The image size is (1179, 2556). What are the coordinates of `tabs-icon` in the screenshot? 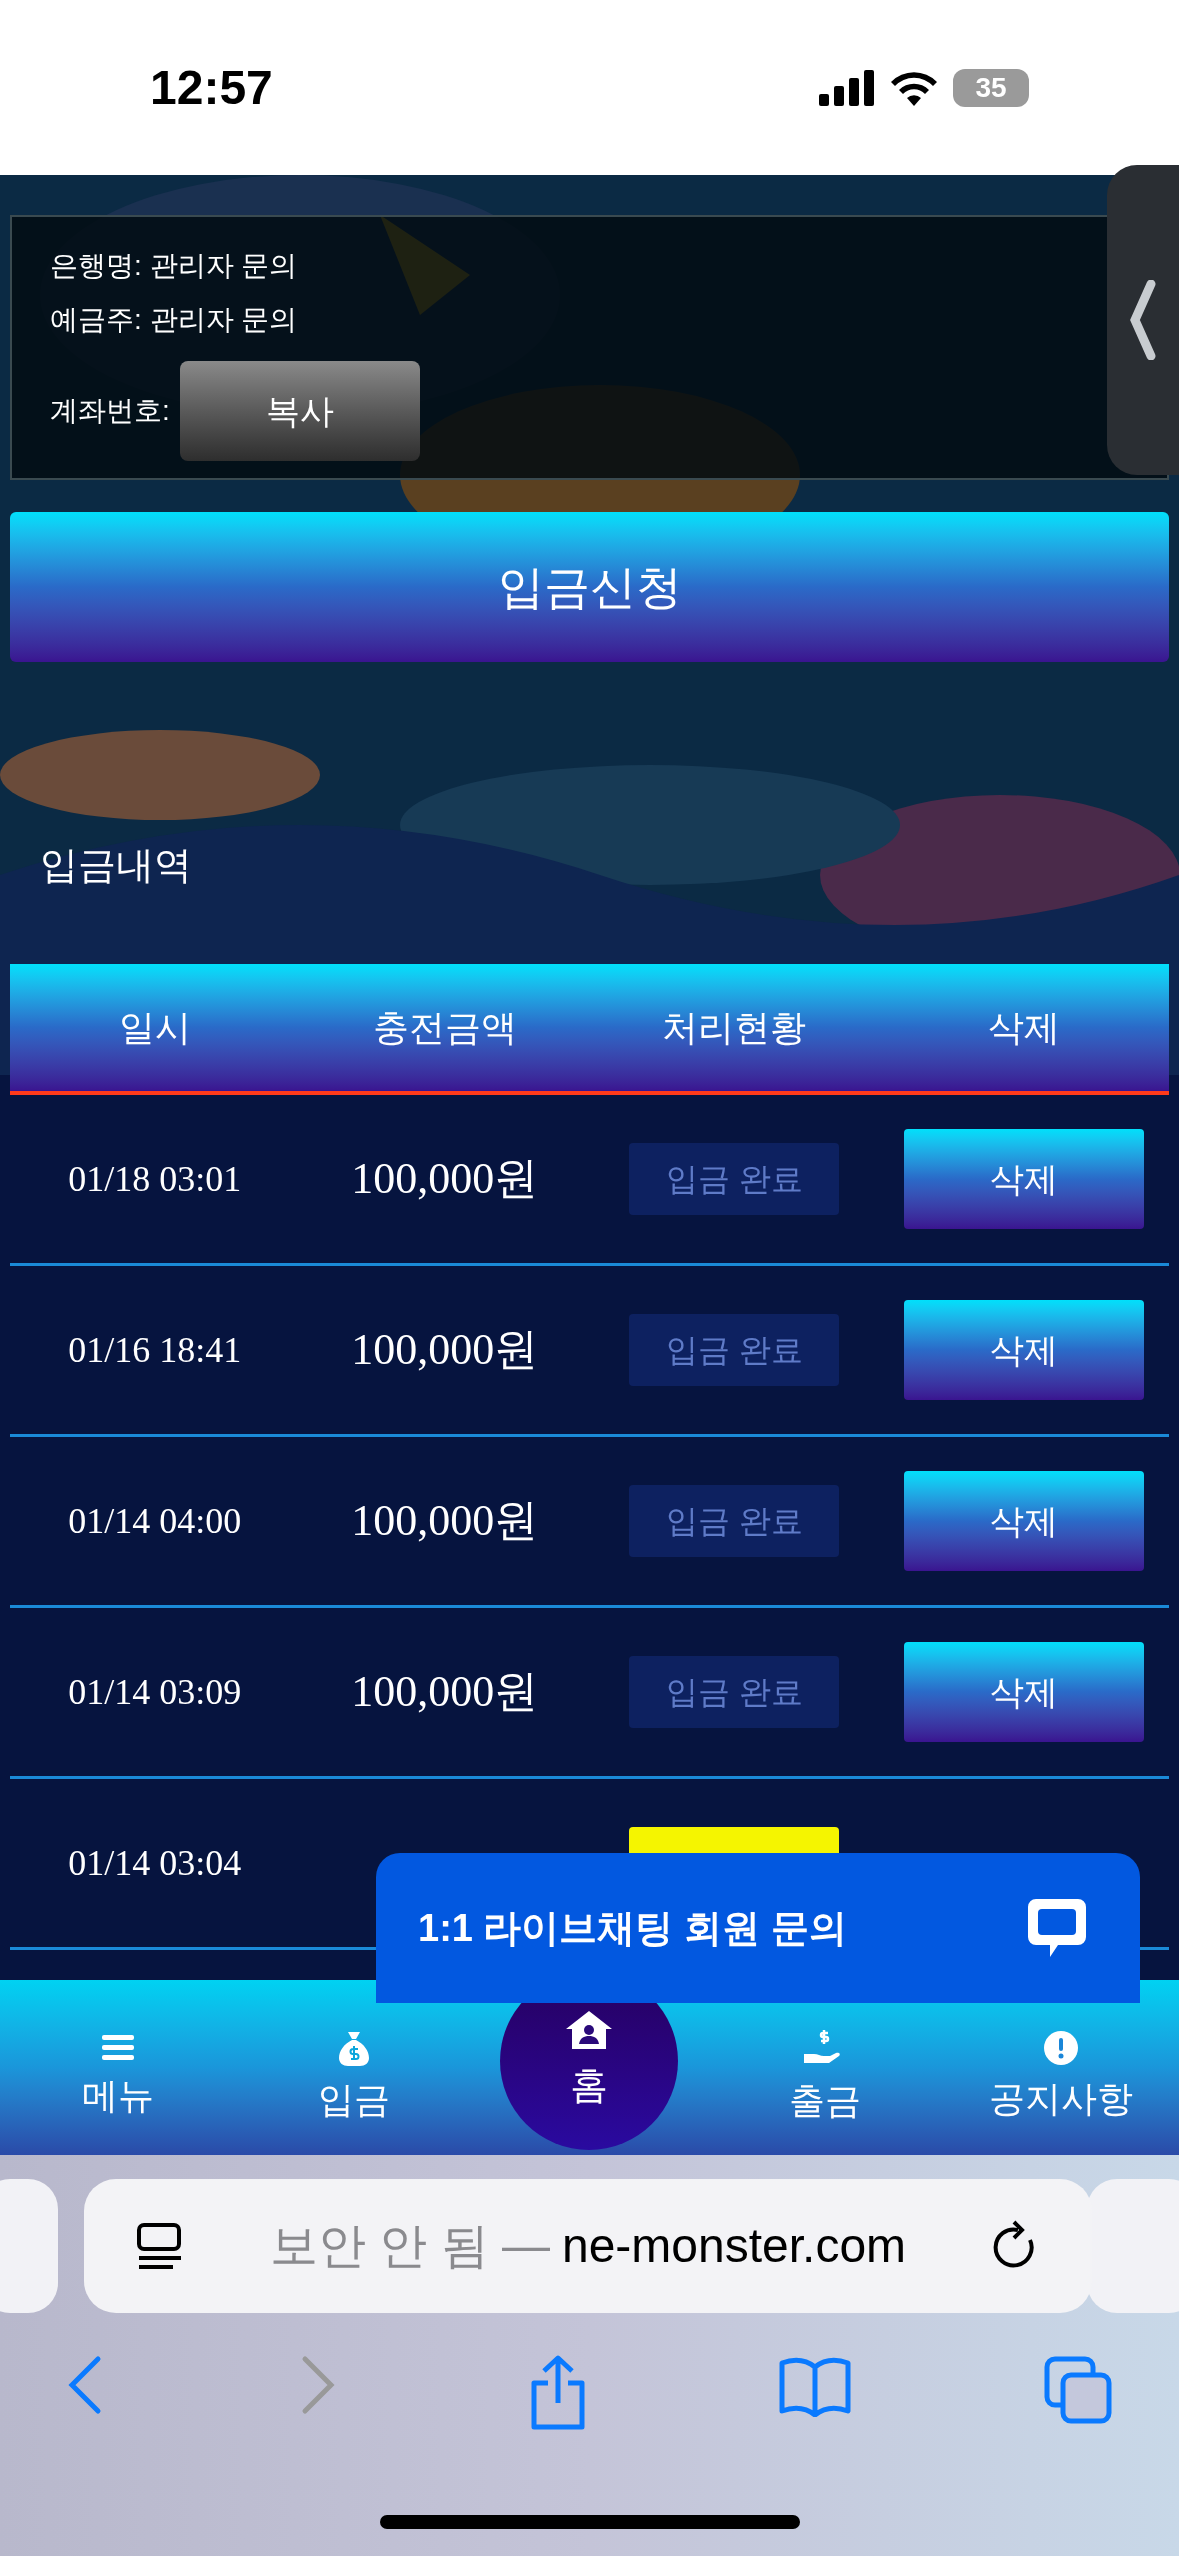 It's located at (1078, 2390).